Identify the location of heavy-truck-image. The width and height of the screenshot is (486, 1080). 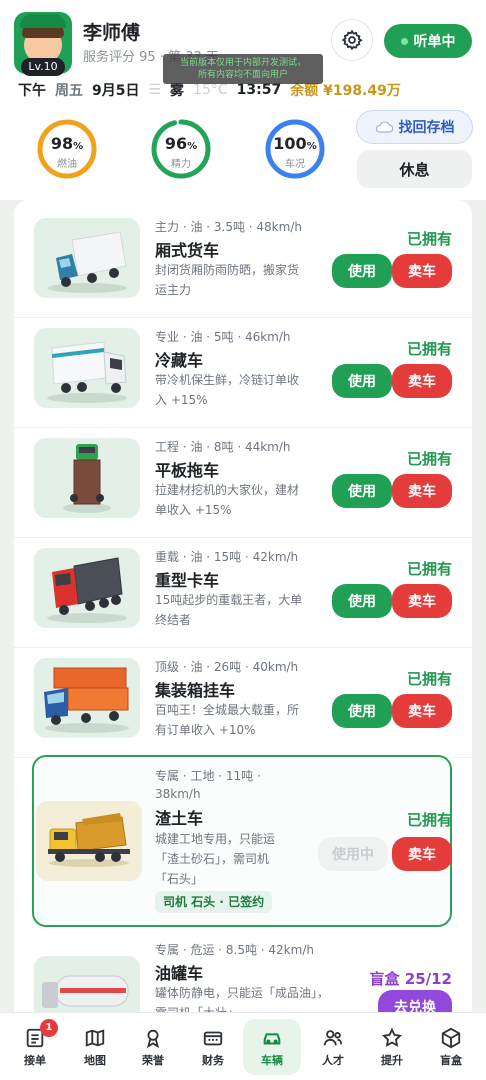
(87, 588).